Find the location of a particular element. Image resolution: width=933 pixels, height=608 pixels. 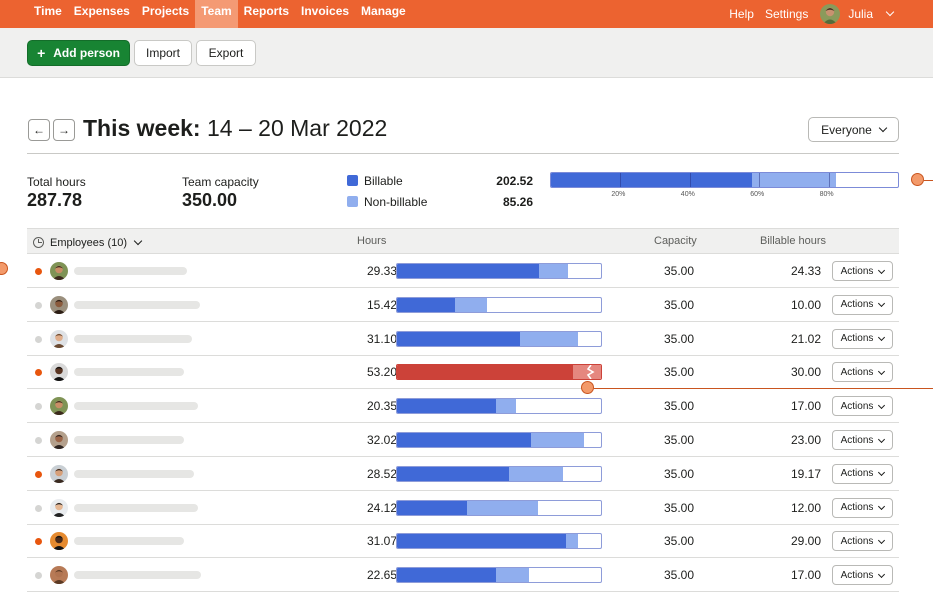

arrow-right-icon: → is located at coordinates (64, 130).